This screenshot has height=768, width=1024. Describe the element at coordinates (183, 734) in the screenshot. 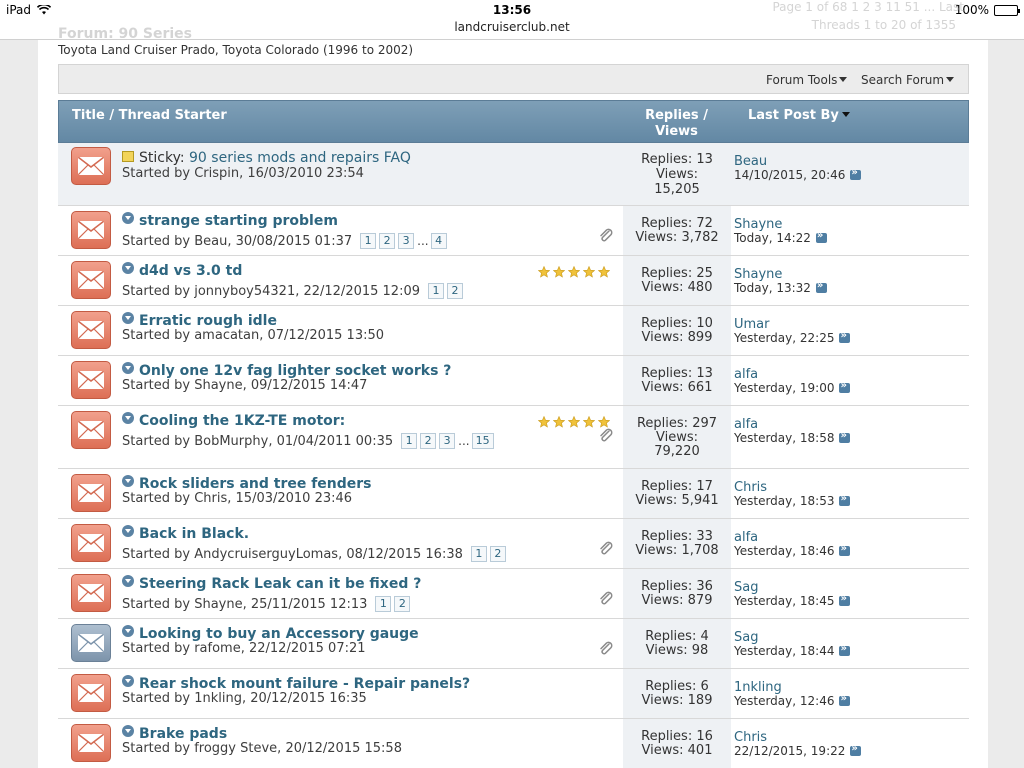

I see `thread-title-link: Brake pads` at that location.